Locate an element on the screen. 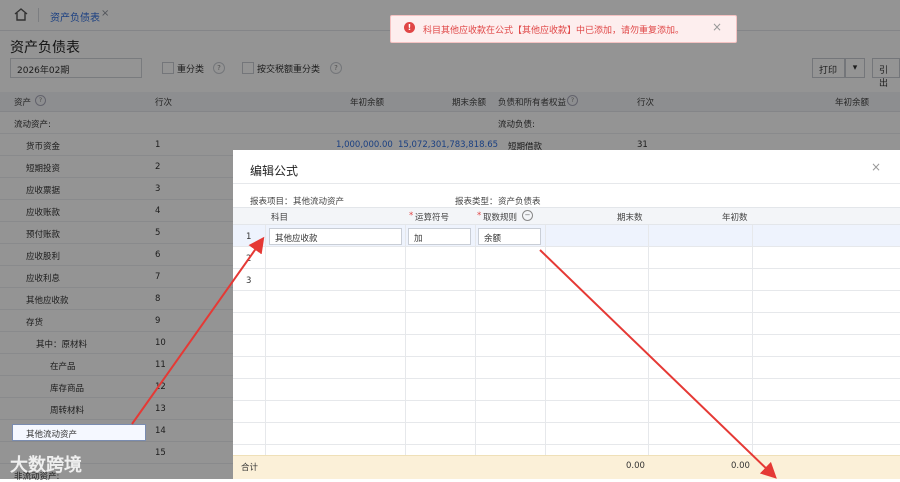 Image resolution: width=900 pixels, height=482 pixels. selected-row-label: 其他流动资产 is located at coordinates (52, 435).